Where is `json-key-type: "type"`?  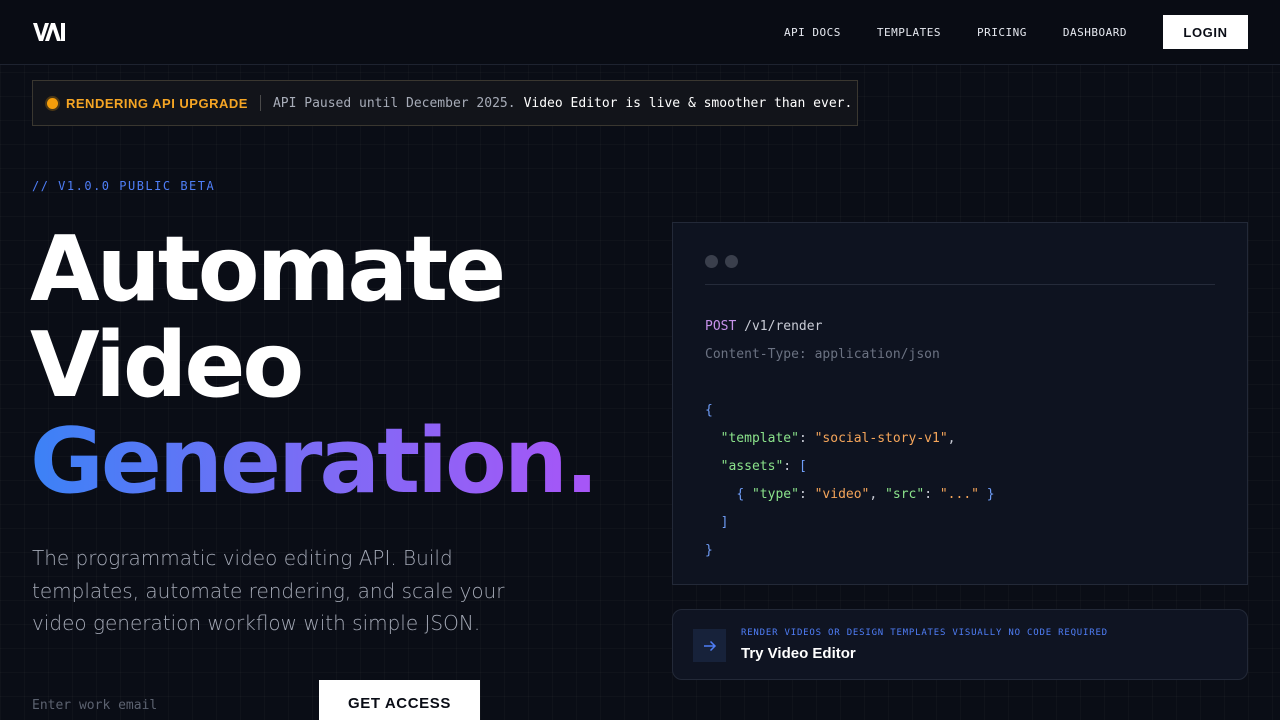 json-key-type: "type" is located at coordinates (775, 494).